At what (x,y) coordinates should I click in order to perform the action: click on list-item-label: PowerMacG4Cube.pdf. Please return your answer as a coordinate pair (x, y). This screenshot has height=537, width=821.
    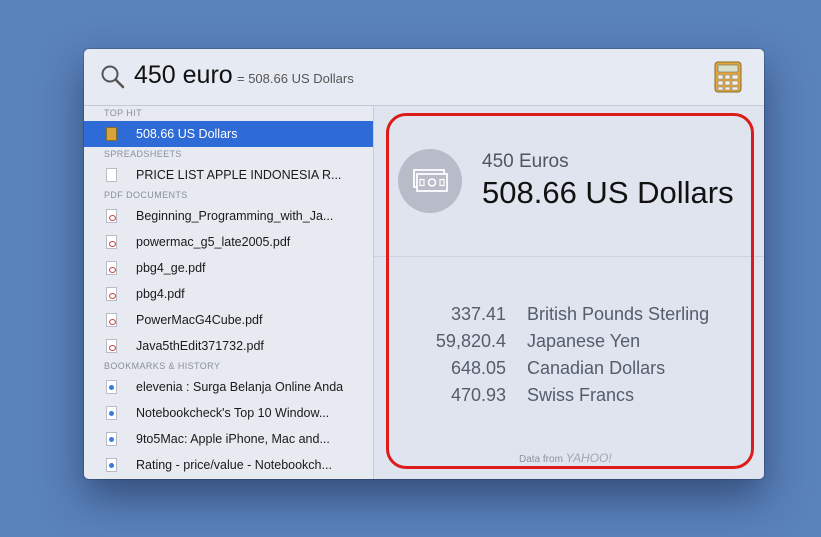
    Looking at the image, I should click on (199, 320).